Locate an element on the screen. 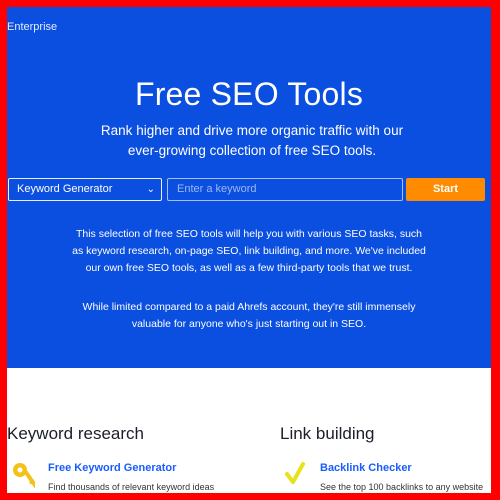  keyword-research-heading: Keyword research is located at coordinates (76, 433).